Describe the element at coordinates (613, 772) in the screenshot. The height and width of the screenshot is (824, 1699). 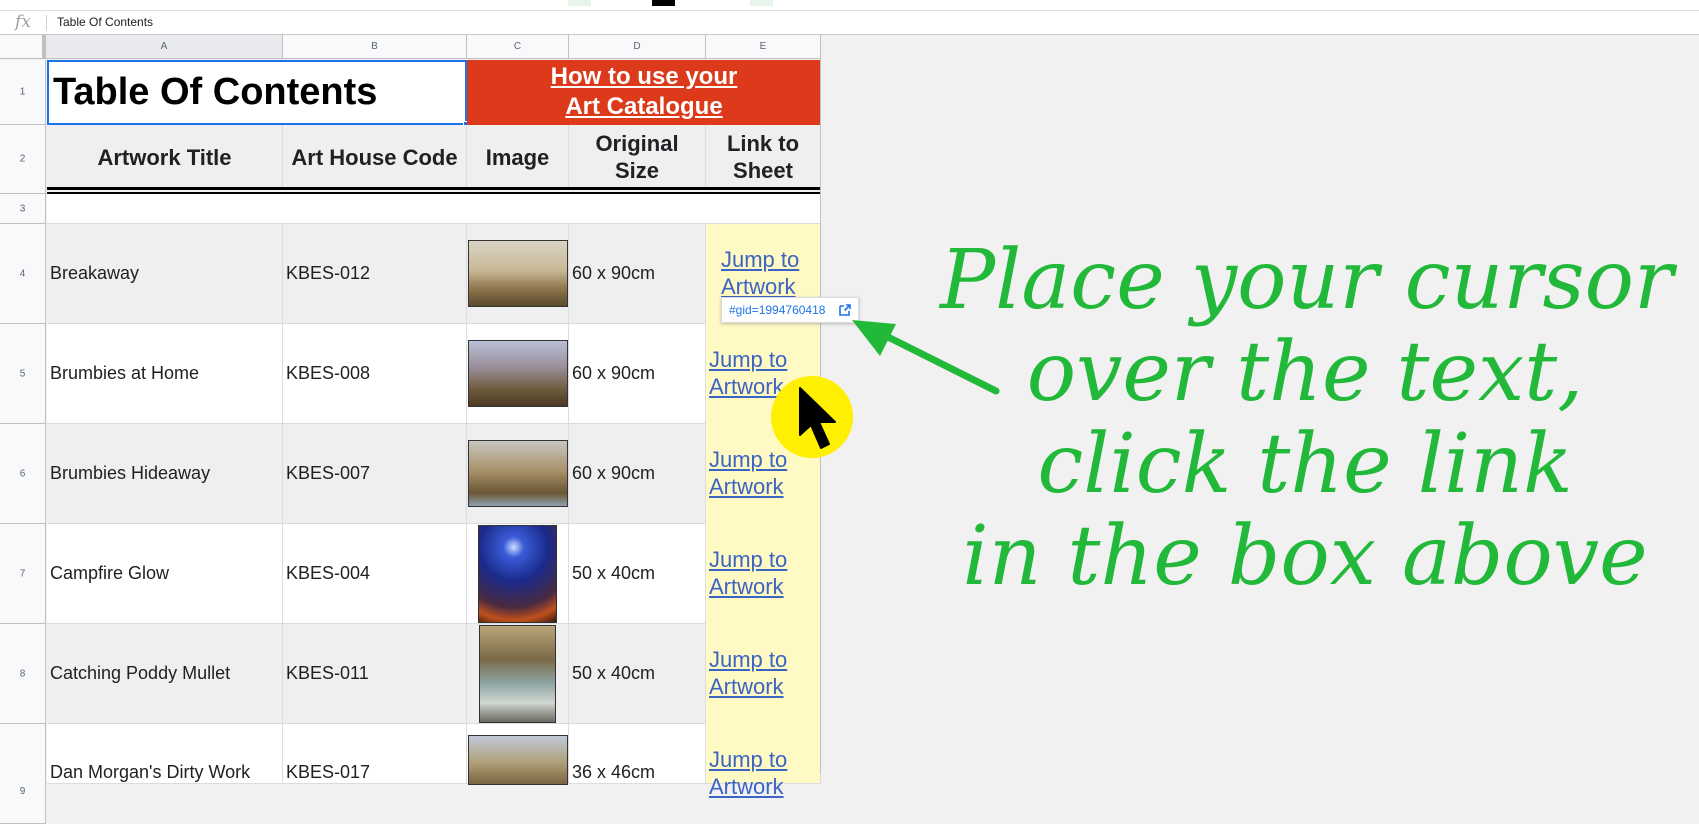
I see `original-size: 36 x 46cm` at that location.